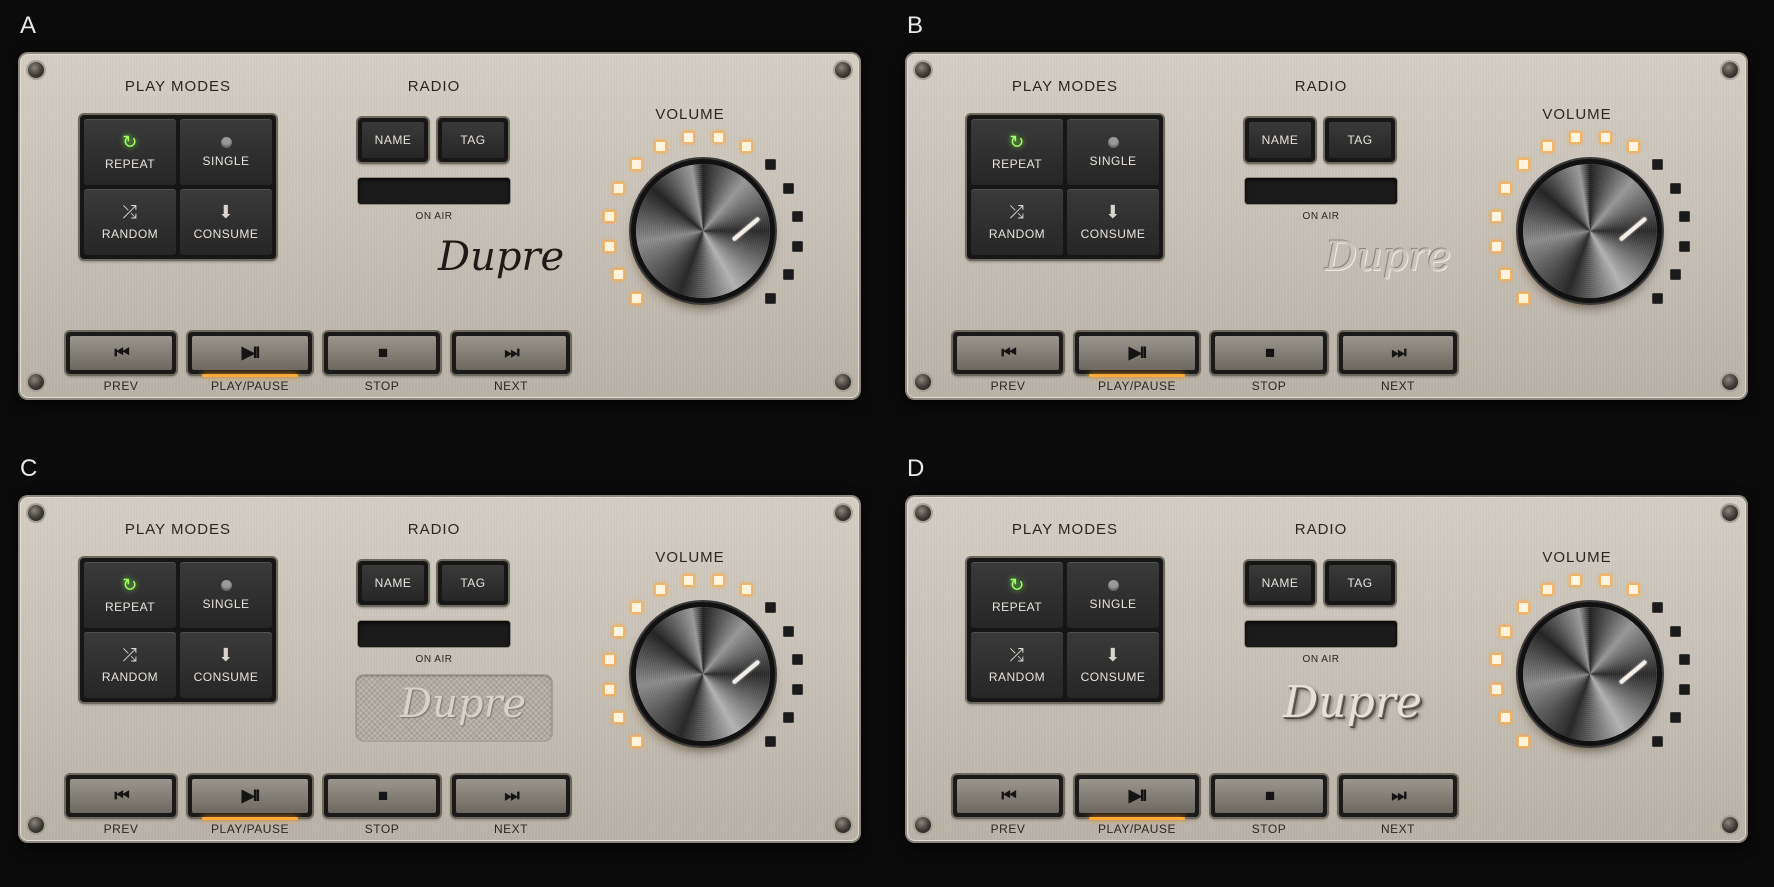 The width and height of the screenshot is (1774, 887). I want to click on next-label: NEXT, so click(1397, 386).